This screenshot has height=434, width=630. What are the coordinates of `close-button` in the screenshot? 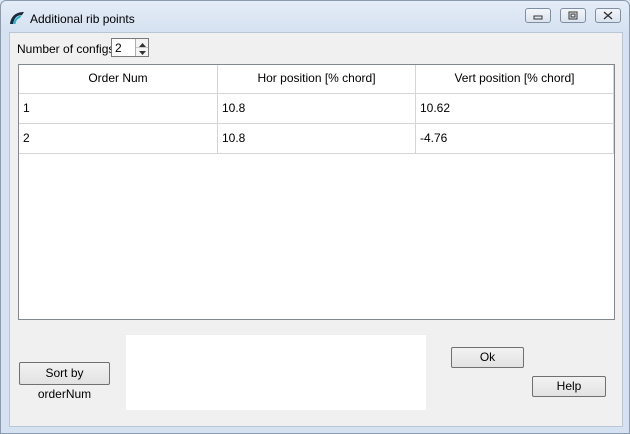 It's located at (608, 15).